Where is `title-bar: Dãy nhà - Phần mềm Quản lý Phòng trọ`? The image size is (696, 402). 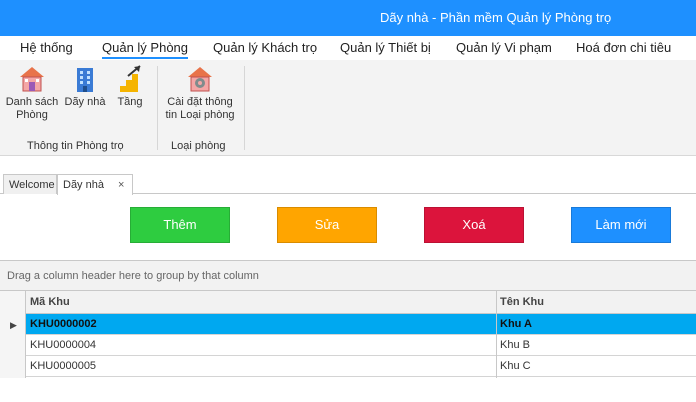
title-bar: Dãy nhà - Phần mềm Quản lý Phòng trọ is located at coordinates (348, 18).